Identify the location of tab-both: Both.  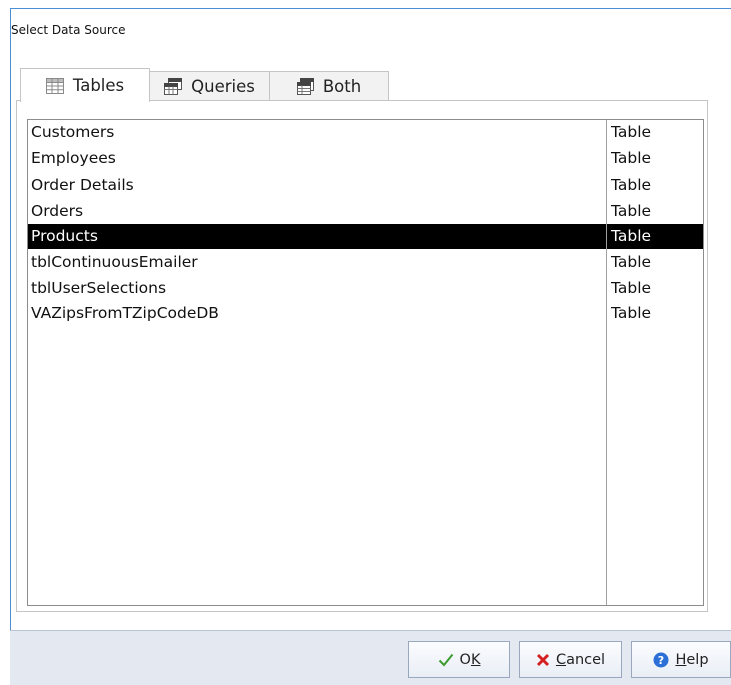
(329, 85).